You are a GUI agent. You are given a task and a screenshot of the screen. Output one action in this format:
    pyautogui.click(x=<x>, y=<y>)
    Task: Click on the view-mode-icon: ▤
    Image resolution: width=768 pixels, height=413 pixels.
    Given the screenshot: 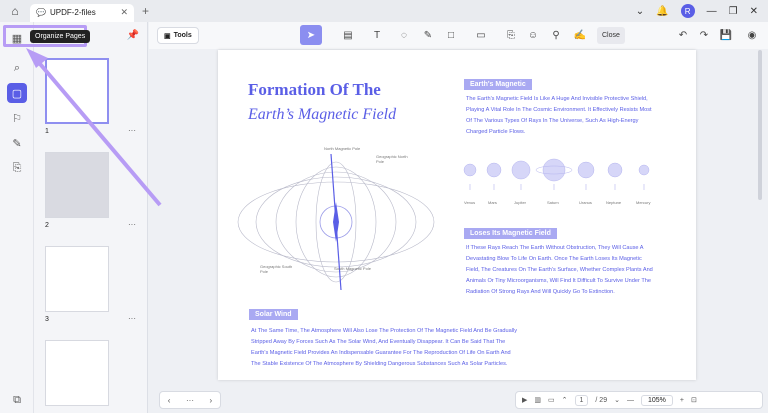 What is the action you would take?
    pyautogui.click(x=348, y=35)
    